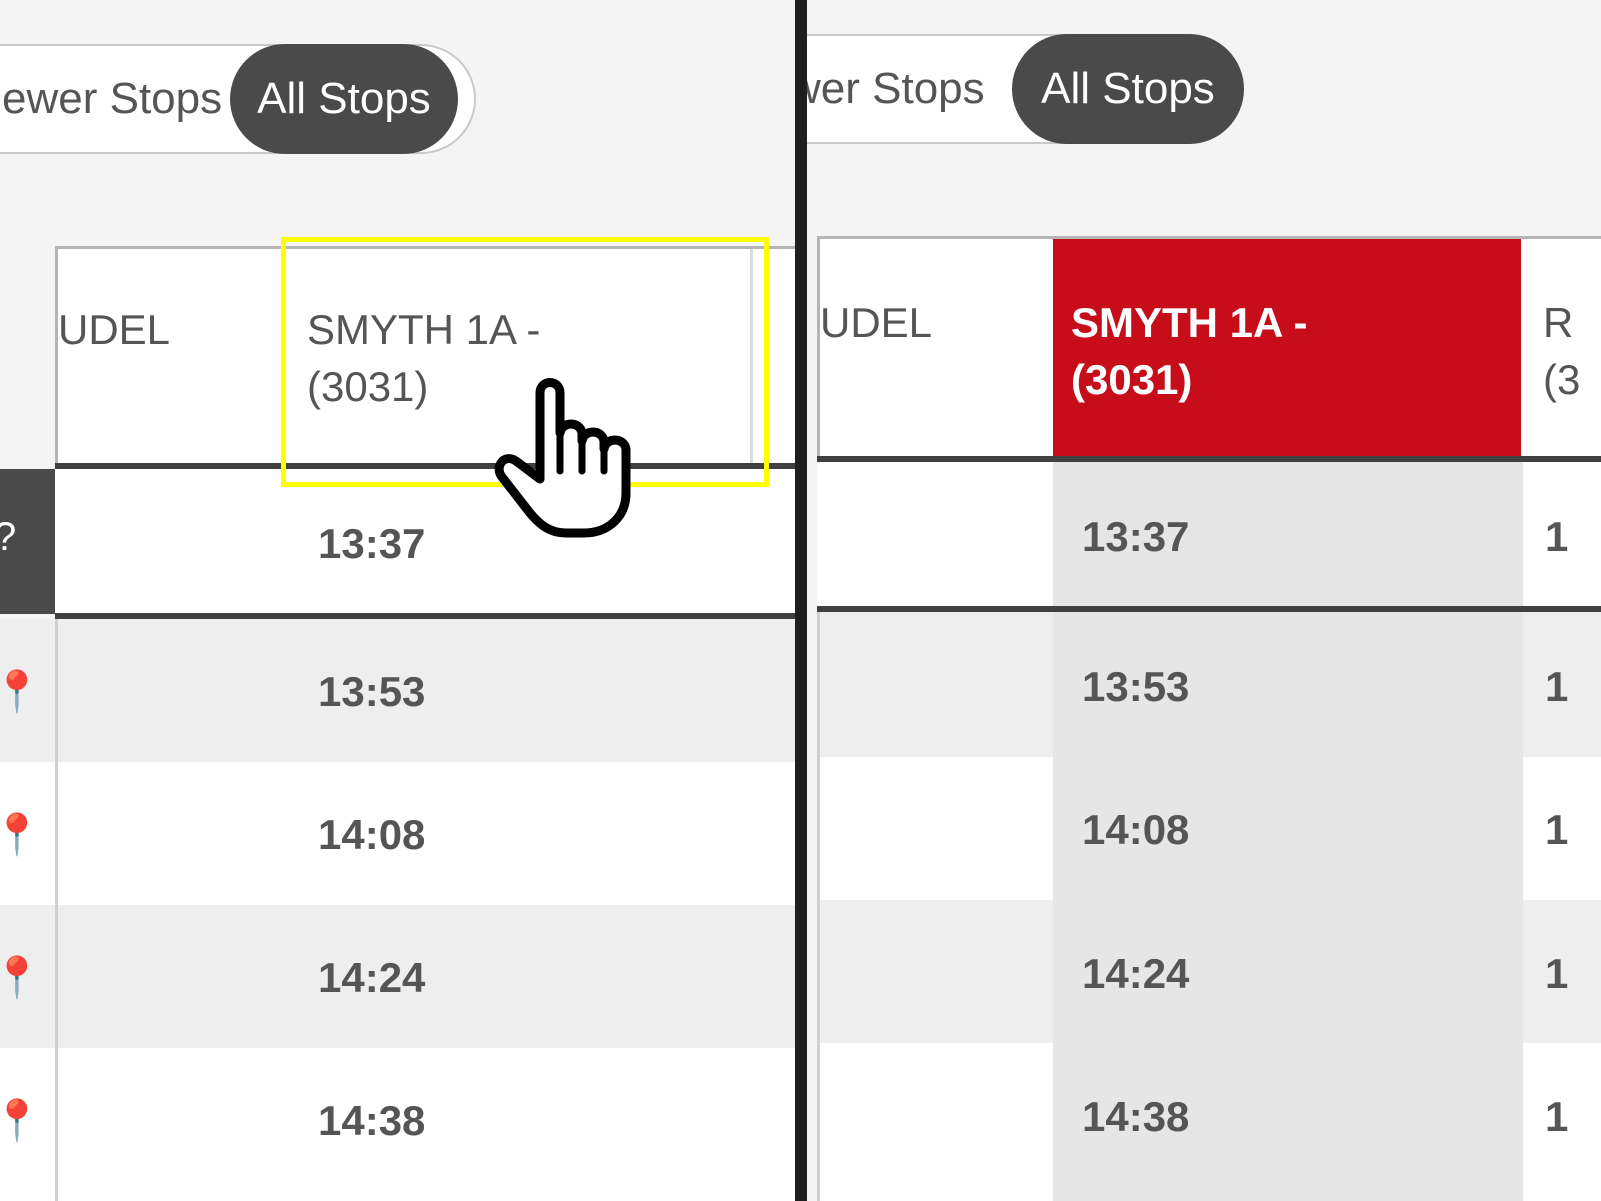 Image resolution: width=1601 pixels, height=1201 pixels. I want to click on next-stop-label: R (3, so click(1562, 351).